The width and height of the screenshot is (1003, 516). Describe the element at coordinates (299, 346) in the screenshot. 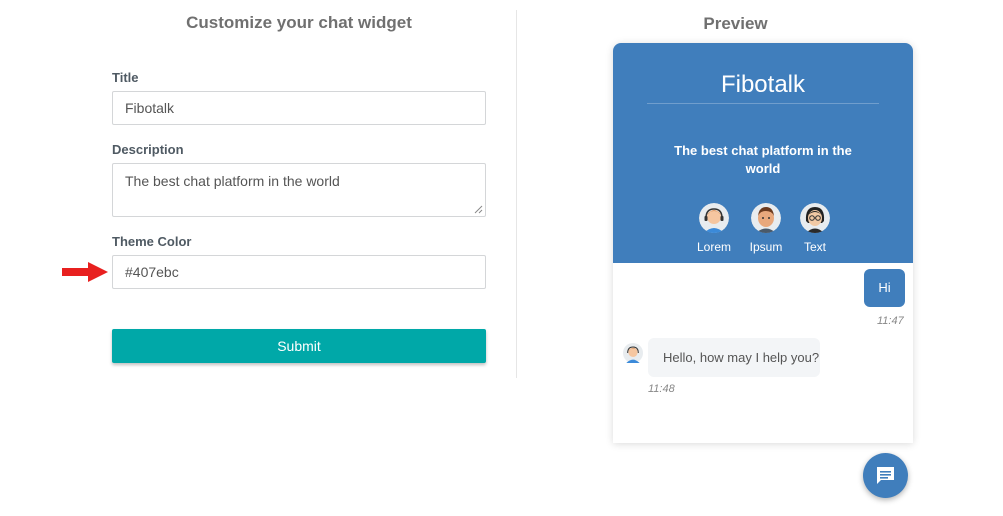

I see `submit-button: Submit` at that location.